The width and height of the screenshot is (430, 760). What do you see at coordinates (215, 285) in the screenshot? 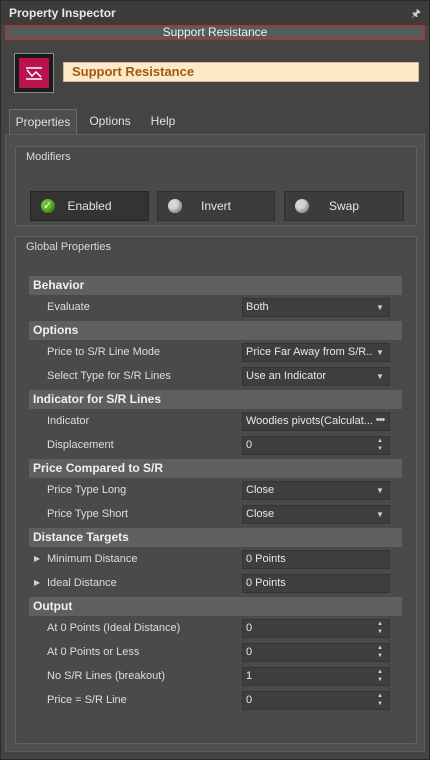
I see `section-behavior: Behavior` at bounding box center [215, 285].